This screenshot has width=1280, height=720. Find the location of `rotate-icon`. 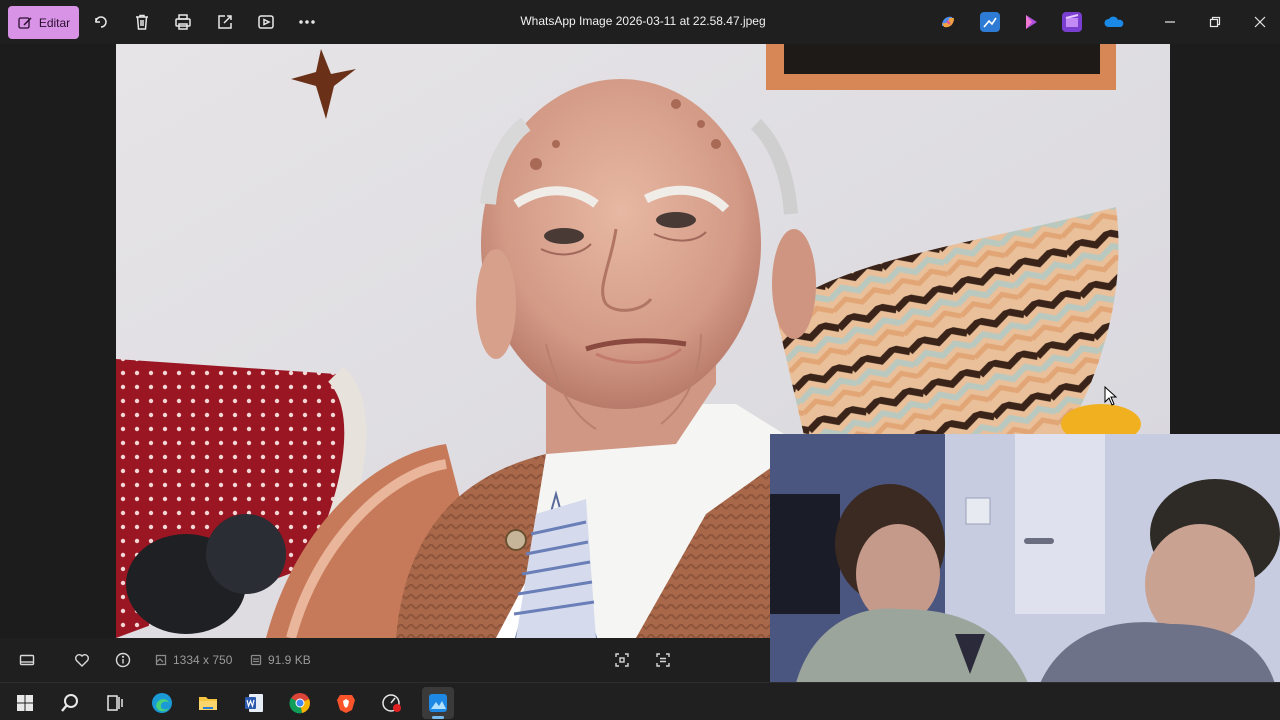

rotate-icon is located at coordinates (101, 22).